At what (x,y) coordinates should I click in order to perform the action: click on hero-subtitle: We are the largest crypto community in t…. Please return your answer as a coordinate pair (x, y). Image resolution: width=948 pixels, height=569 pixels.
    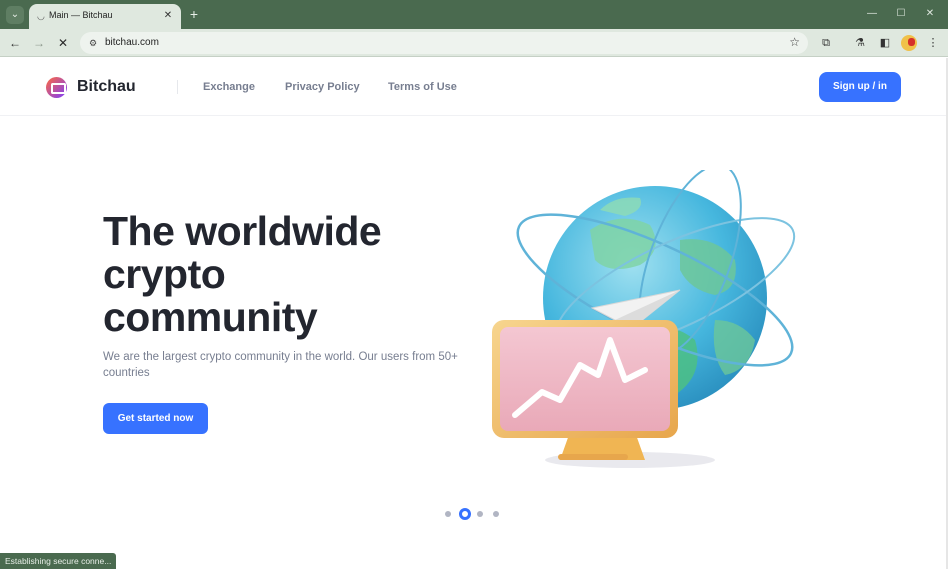
    Looking at the image, I should click on (280, 365).